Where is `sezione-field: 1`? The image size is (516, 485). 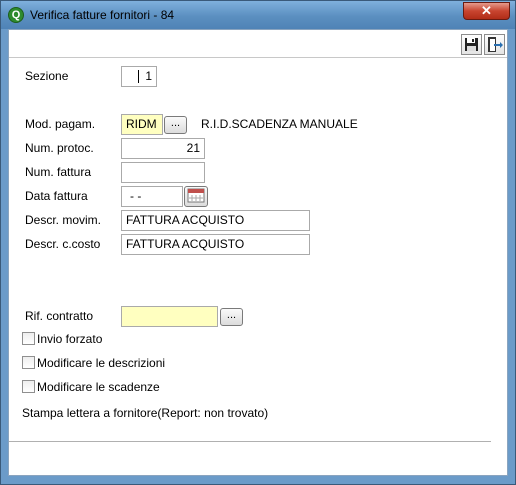
sezione-field: 1 is located at coordinates (139, 76).